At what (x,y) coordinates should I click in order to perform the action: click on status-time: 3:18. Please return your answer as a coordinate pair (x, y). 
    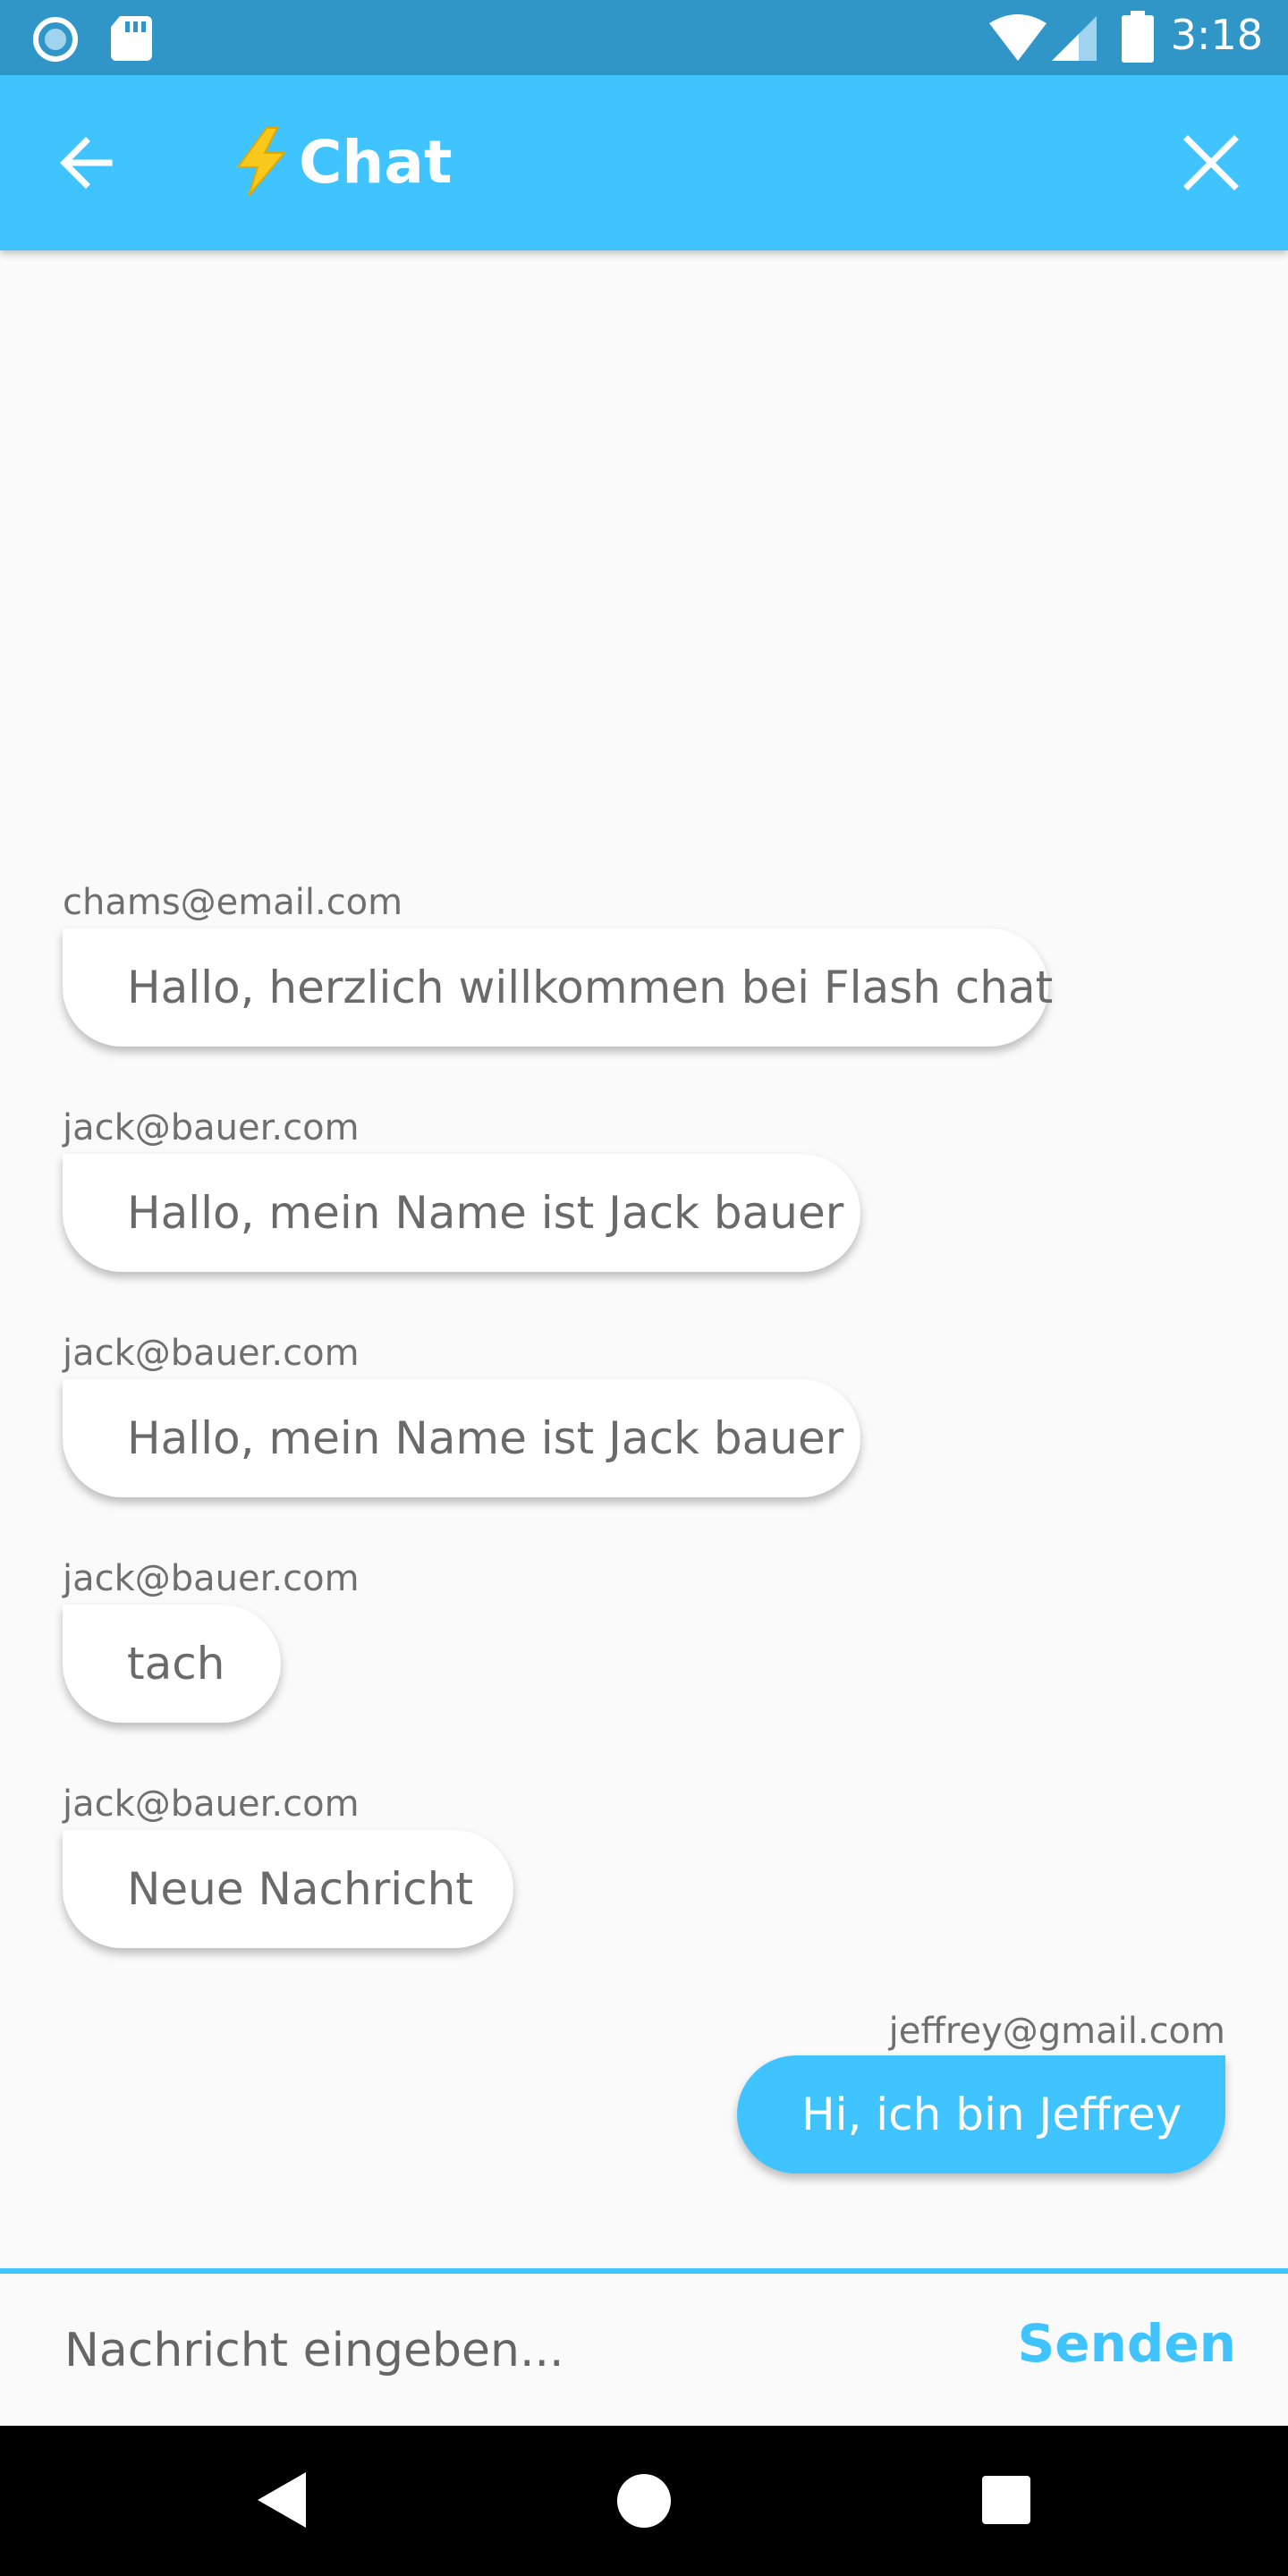
    Looking at the image, I should click on (1216, 35).